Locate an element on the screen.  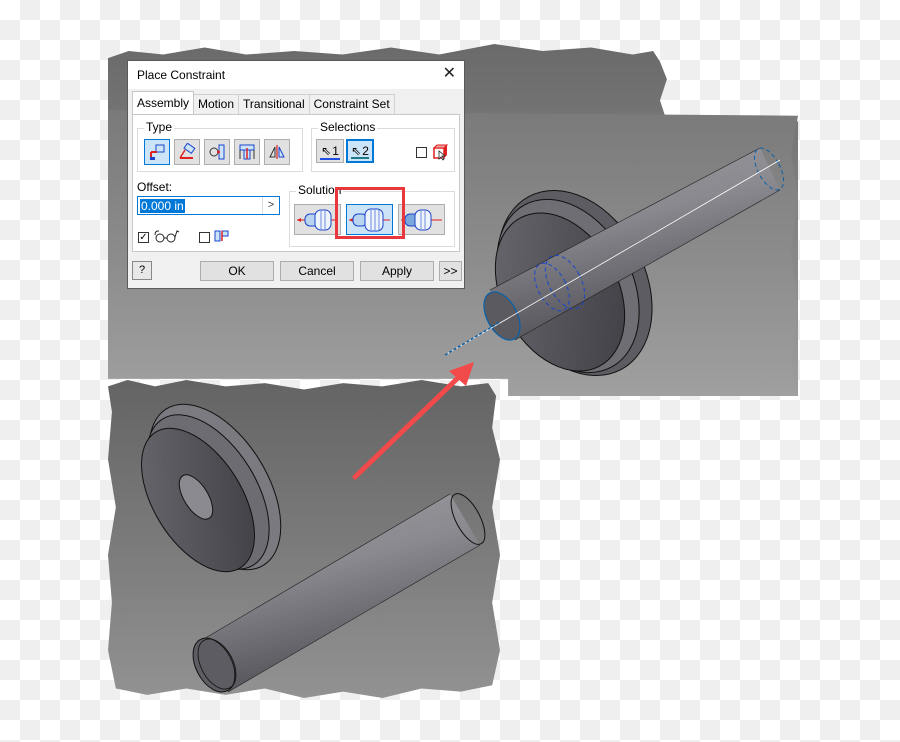
undirected-solution-button is located at coordinates (421, 219).